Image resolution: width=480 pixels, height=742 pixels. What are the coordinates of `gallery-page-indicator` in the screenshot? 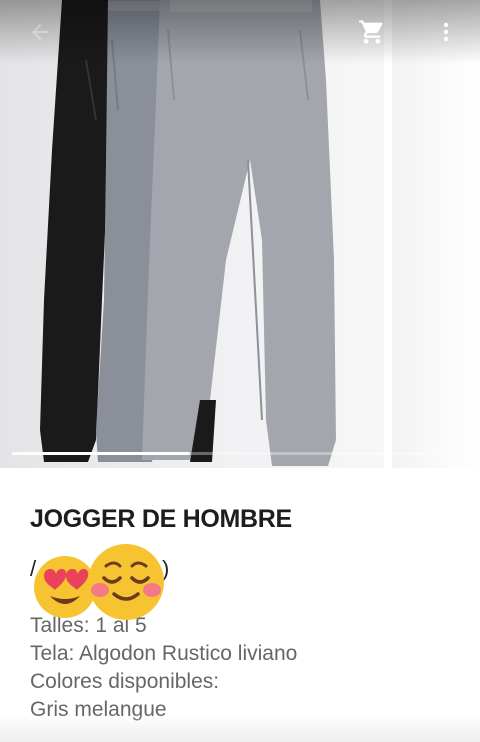 It's located at (240, 453).